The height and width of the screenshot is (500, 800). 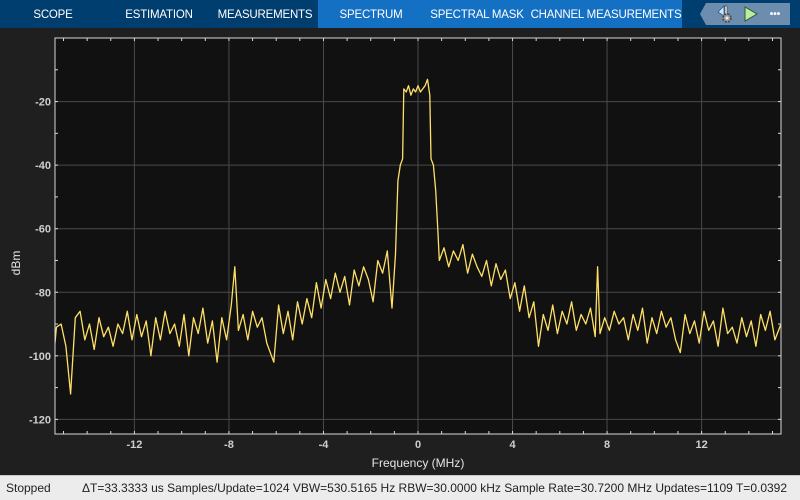 I want to click on y-axis-label: dBm, so click(x=16, y=263).